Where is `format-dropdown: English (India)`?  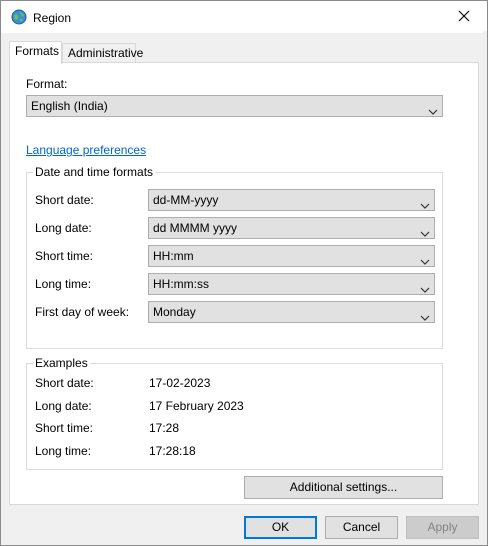
format-dropdown: English (India) is located at coordinates (234, 106).